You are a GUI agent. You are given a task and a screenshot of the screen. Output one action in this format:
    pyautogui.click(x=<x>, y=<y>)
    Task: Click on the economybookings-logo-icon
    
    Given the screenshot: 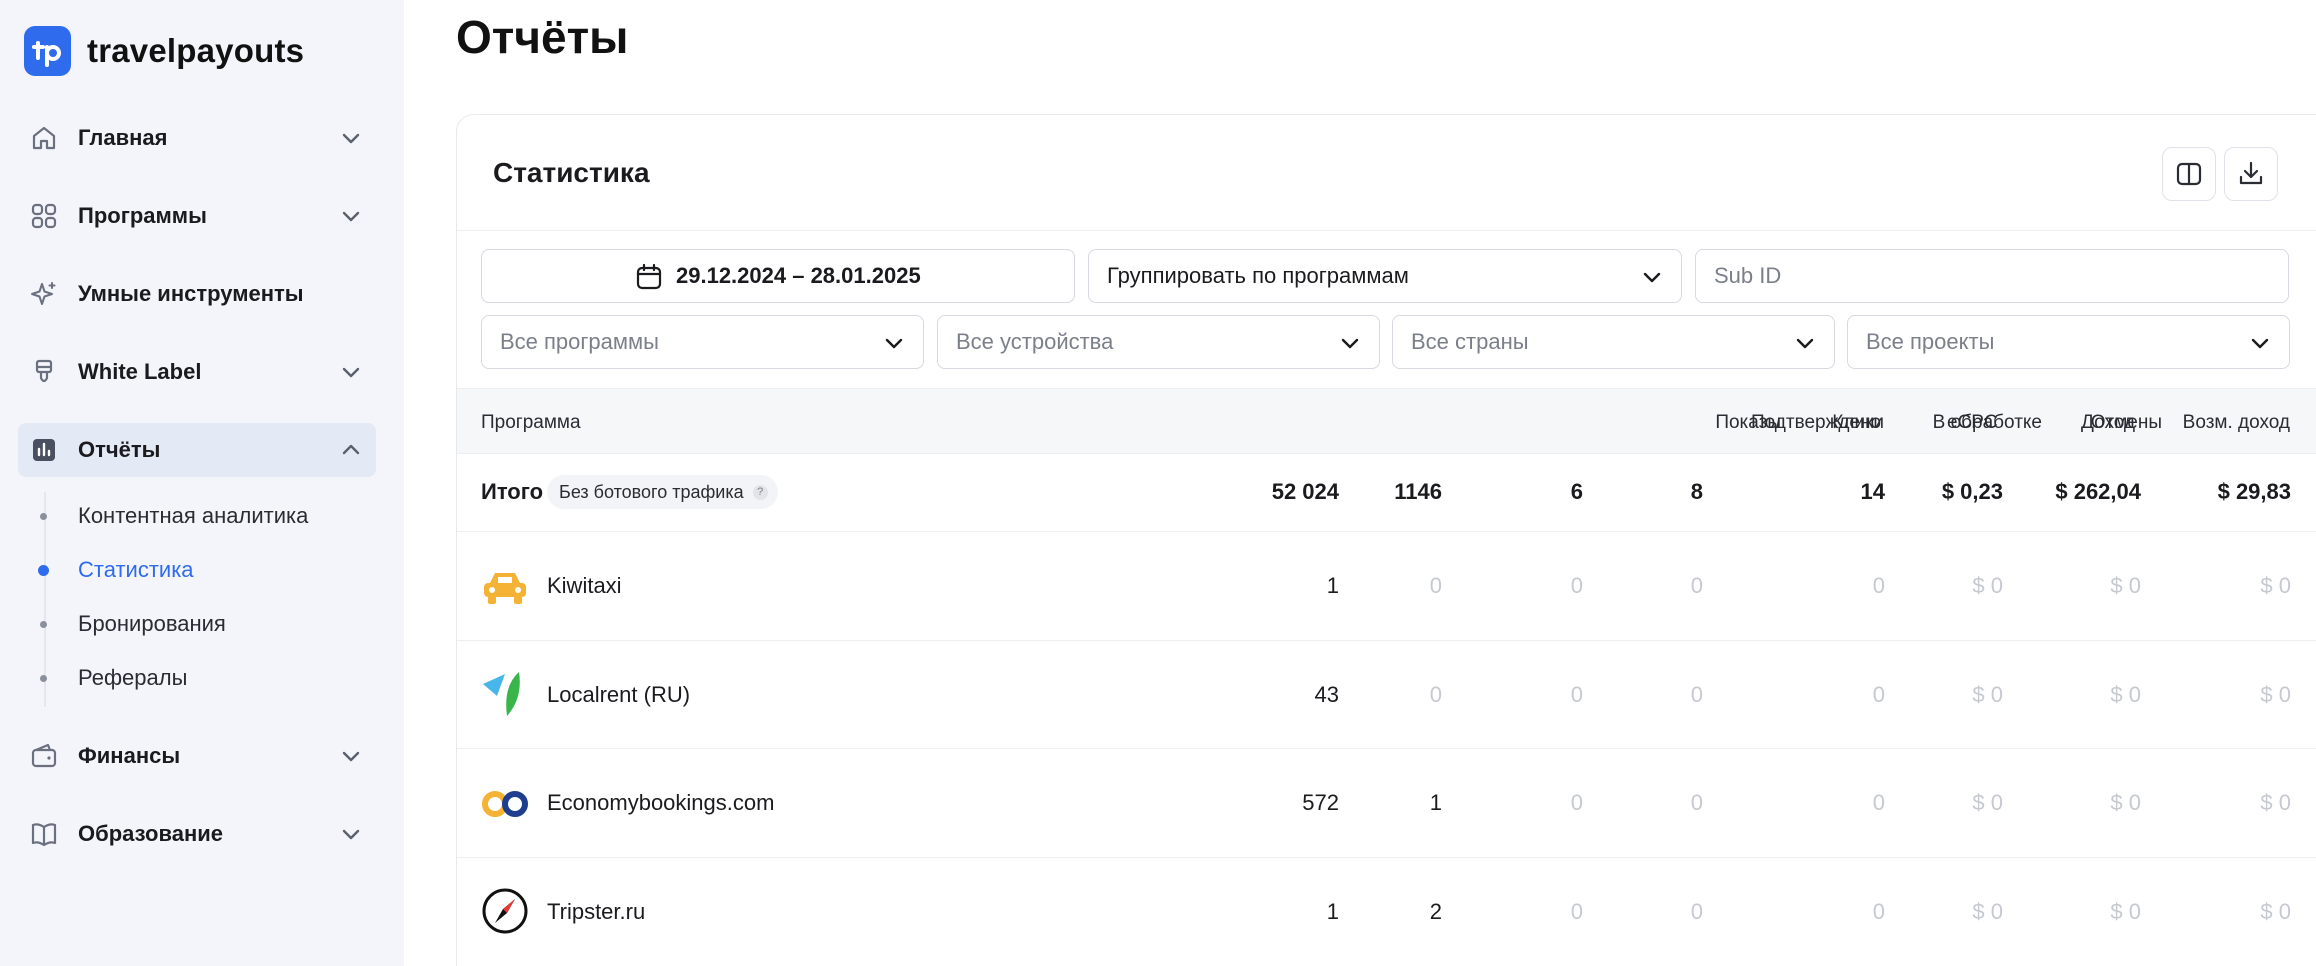 What is the action you would take?
    pyautogui.click(x=505, y=804)
    